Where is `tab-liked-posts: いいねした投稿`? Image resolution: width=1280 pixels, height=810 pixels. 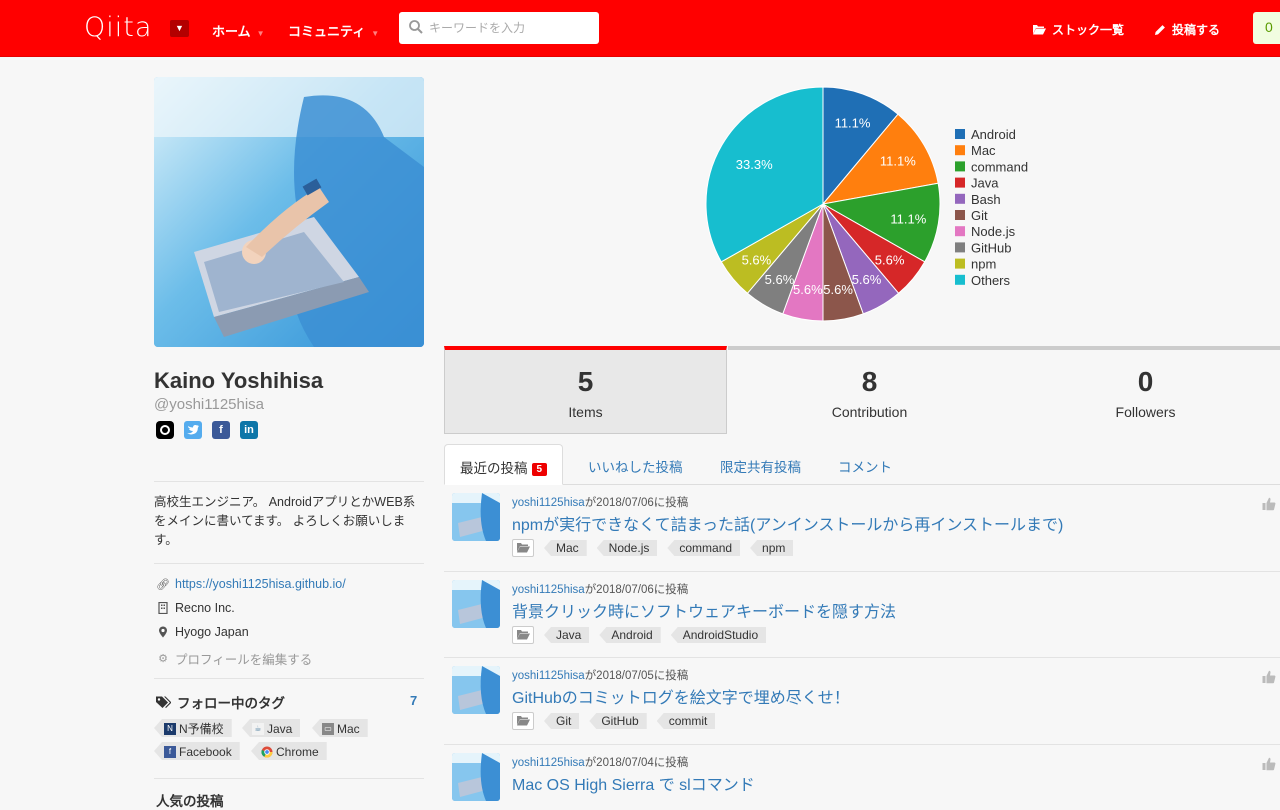 tab-liked-posts: いいねした投稿 is located at coordinates (635, 464).